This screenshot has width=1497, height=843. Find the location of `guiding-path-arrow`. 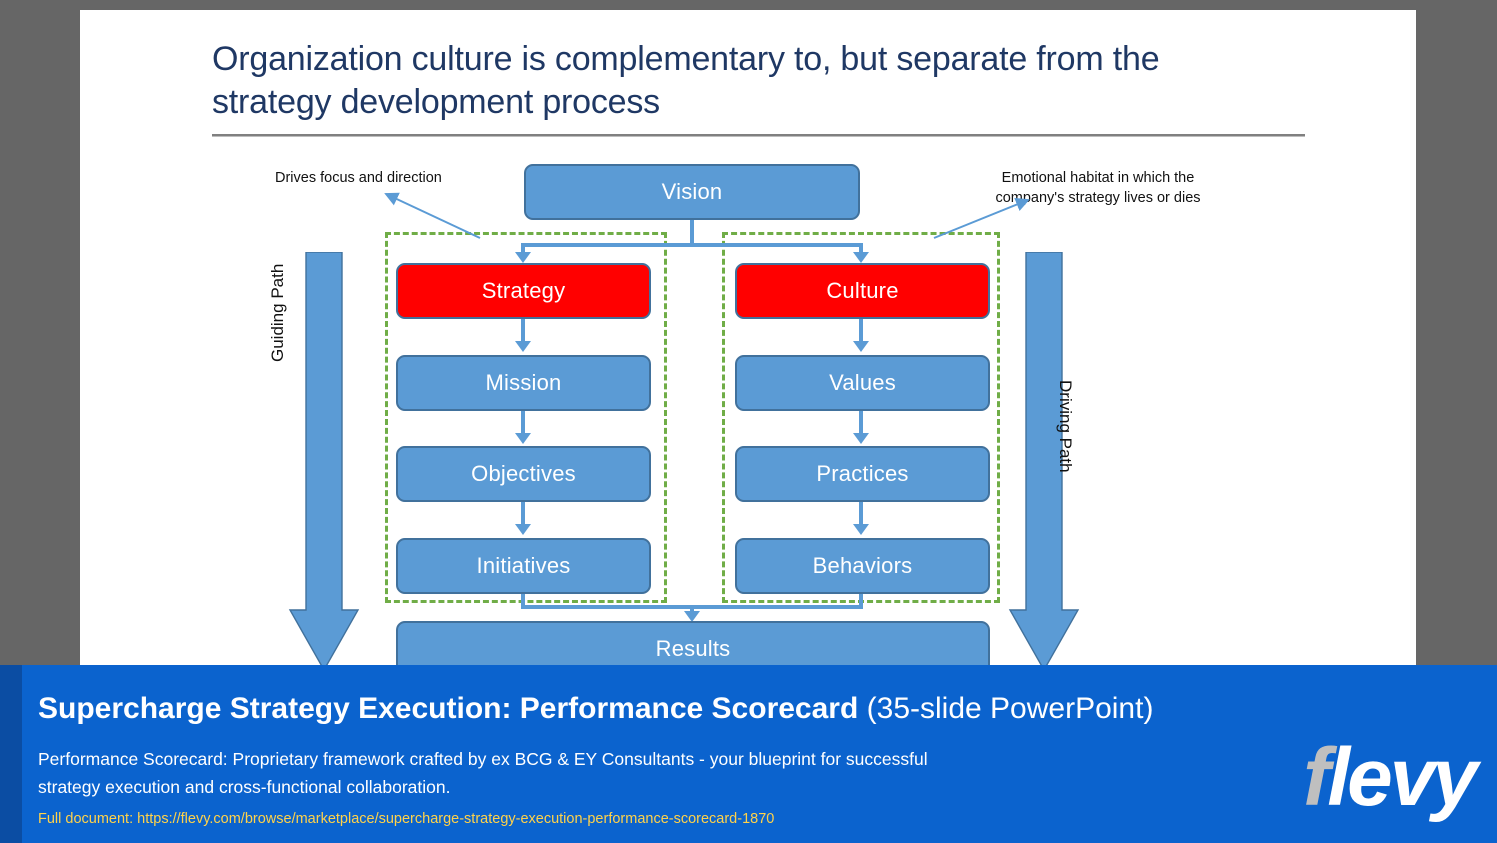

guiding-path-arrow is located at coordinates (324, 462).